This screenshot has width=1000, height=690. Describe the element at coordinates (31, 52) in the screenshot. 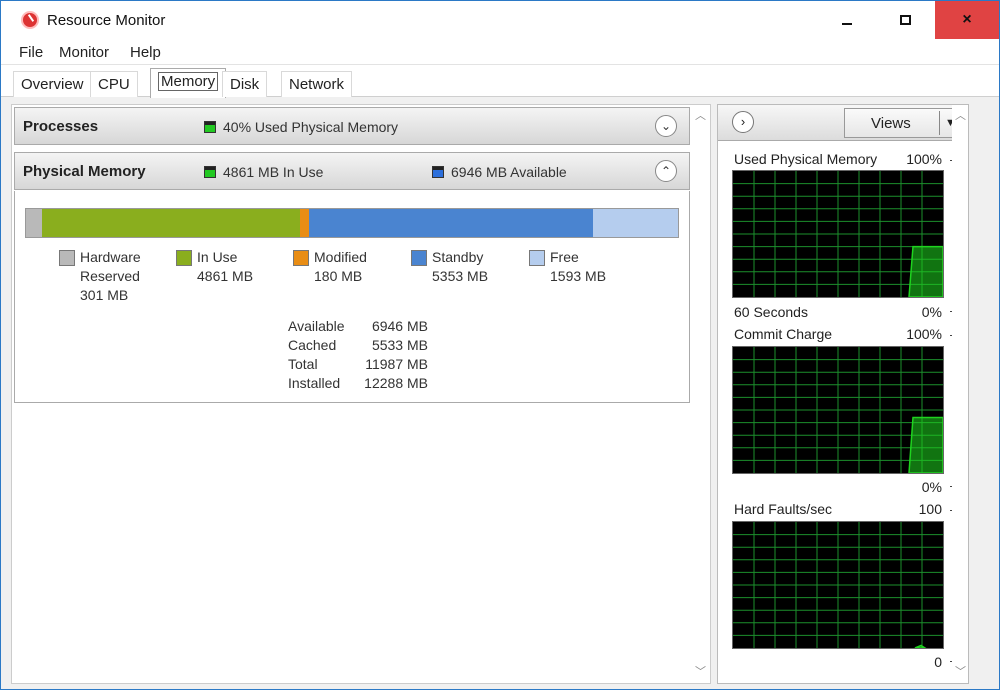

I see `menu-file: File` at that location.